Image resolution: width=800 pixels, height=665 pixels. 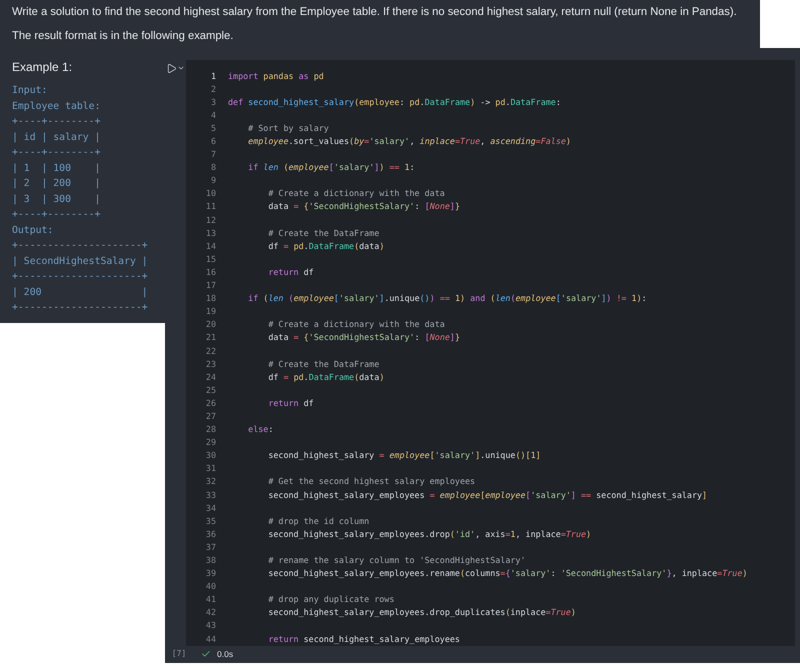 I want to click on code-line: # drop the id column, so click(x=318, y=521).